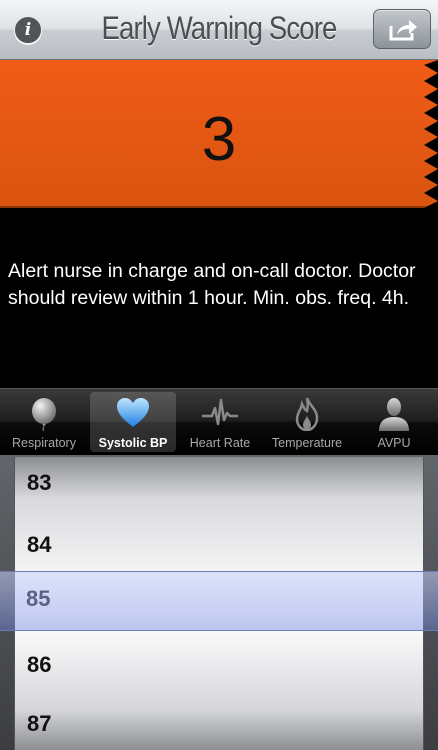 The height and width of the screenshot is (750, 438). I want to click on tab-label: Systolic BP, so click(133, 443).